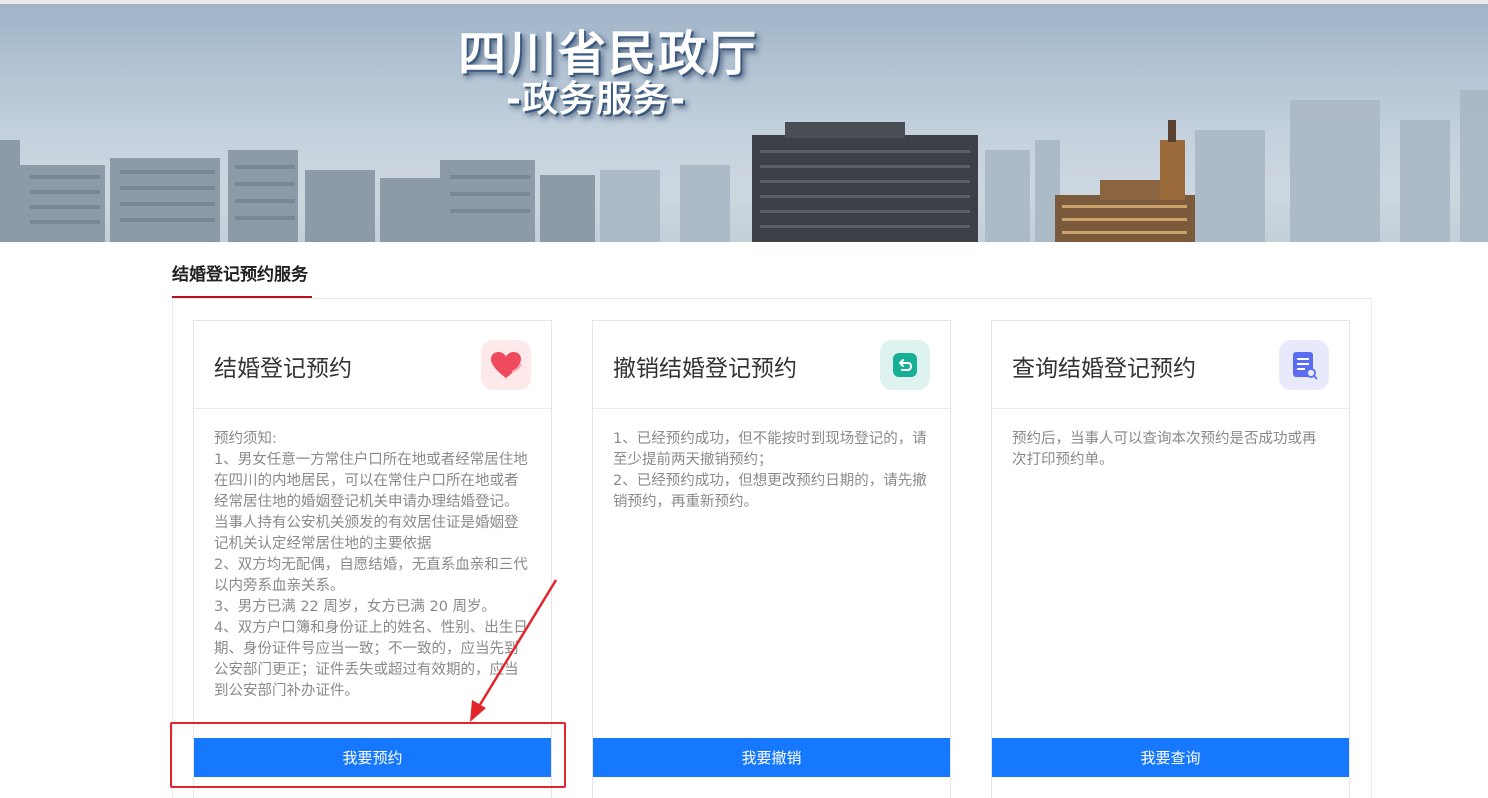  Describe the element at coordinates (1164, 449) in the screenshot. I see `card-description: 预约后，当事人可以查询本次预约是否成功或再次打印预约单。` at that location.